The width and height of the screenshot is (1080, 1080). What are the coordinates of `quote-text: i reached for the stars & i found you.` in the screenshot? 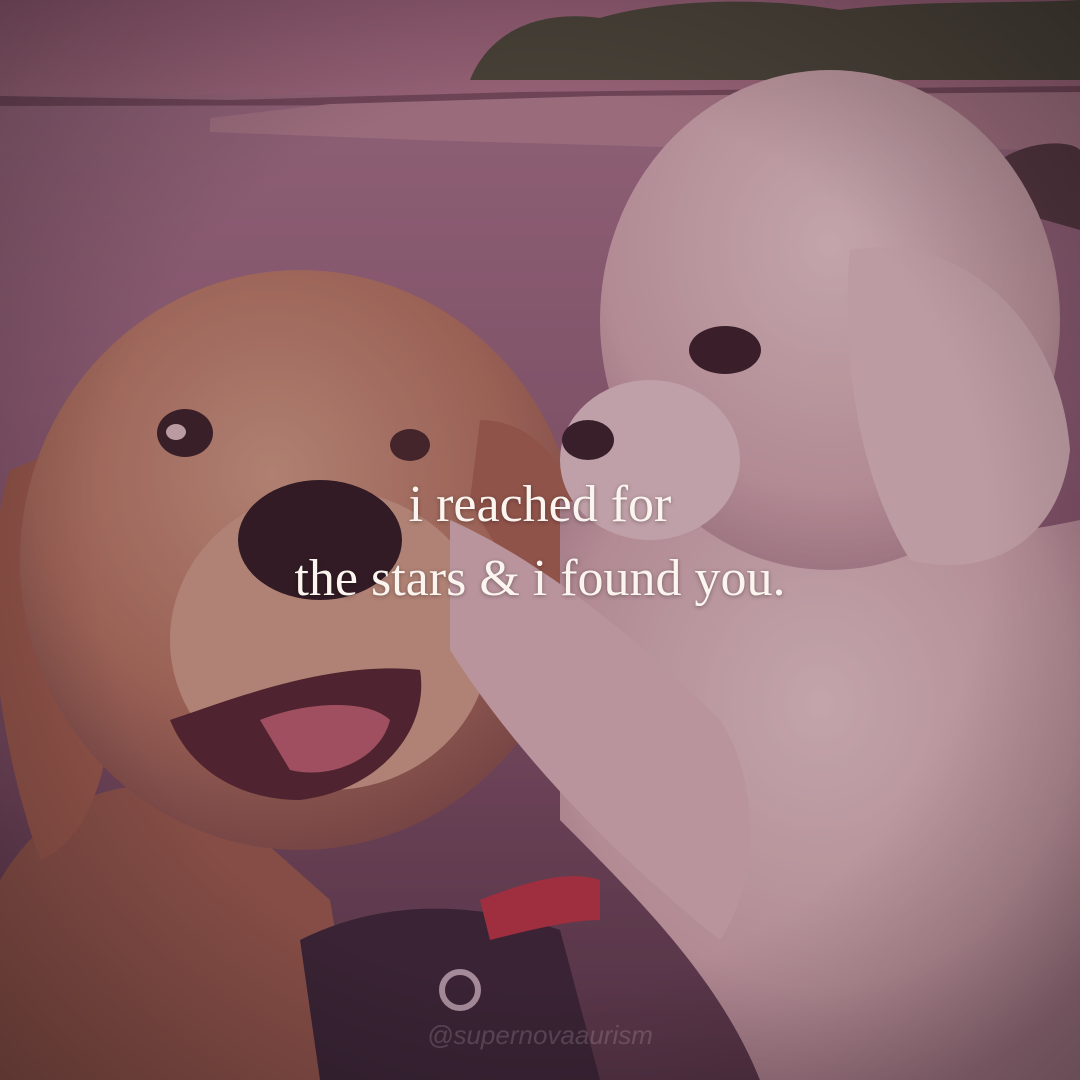 It's located at (540, 542).